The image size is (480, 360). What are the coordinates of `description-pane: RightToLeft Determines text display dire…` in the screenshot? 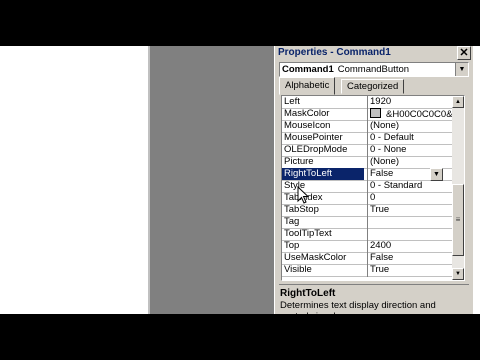 It's located at (374, 299).